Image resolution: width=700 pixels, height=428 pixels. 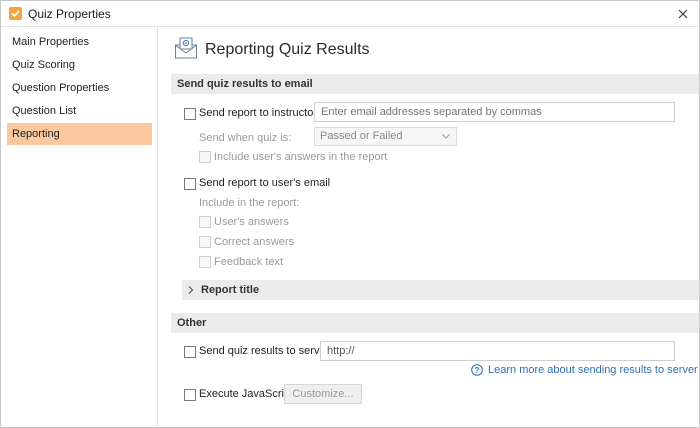 What do you see at coordinates (205, 262) in the screenshot?
I see `feedback-text-checkbox` at bounding box center [205, 262].